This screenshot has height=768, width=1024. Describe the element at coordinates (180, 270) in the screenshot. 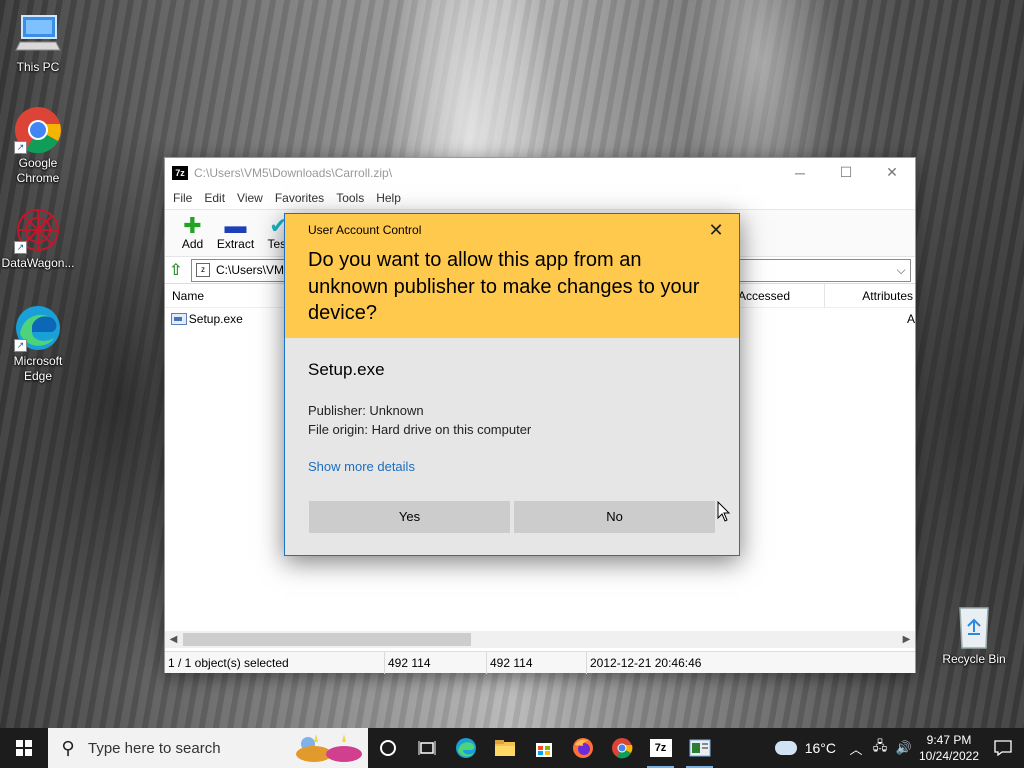

I see `up-folder-icon: ⇧` at that location.